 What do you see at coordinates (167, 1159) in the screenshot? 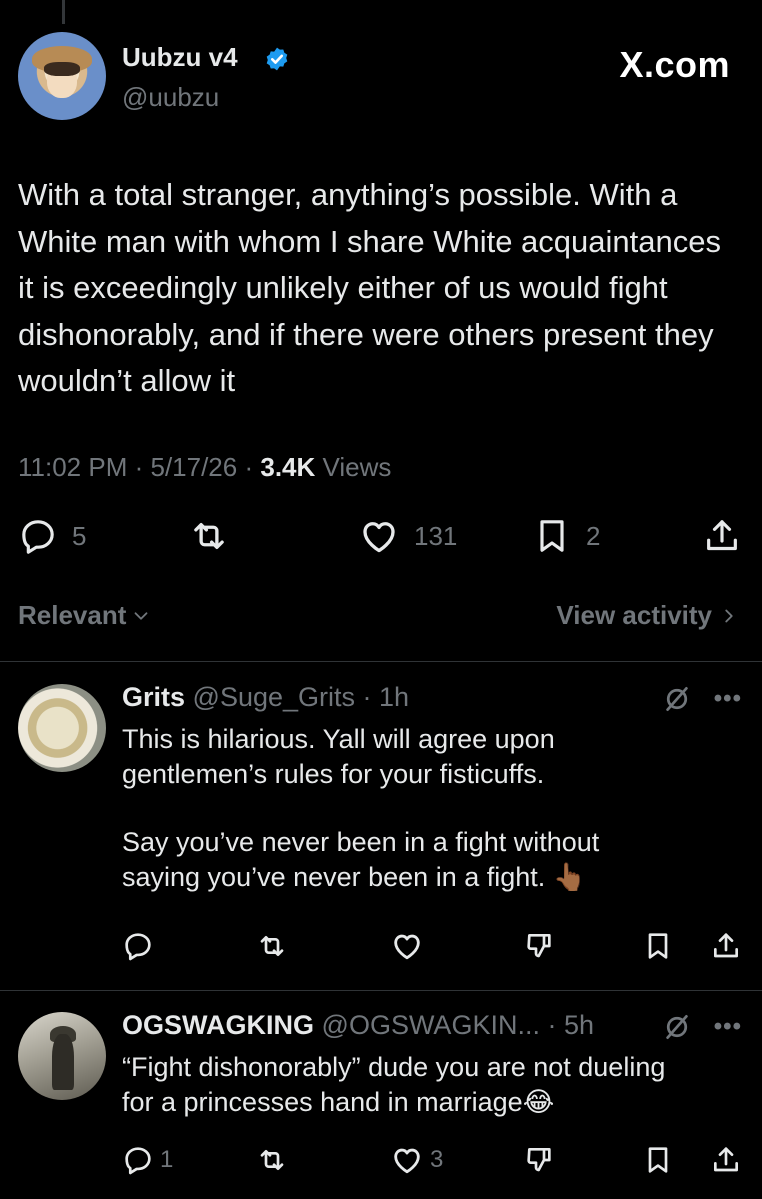
I see `reply-count: 1` at bounding box center [167, 1159].